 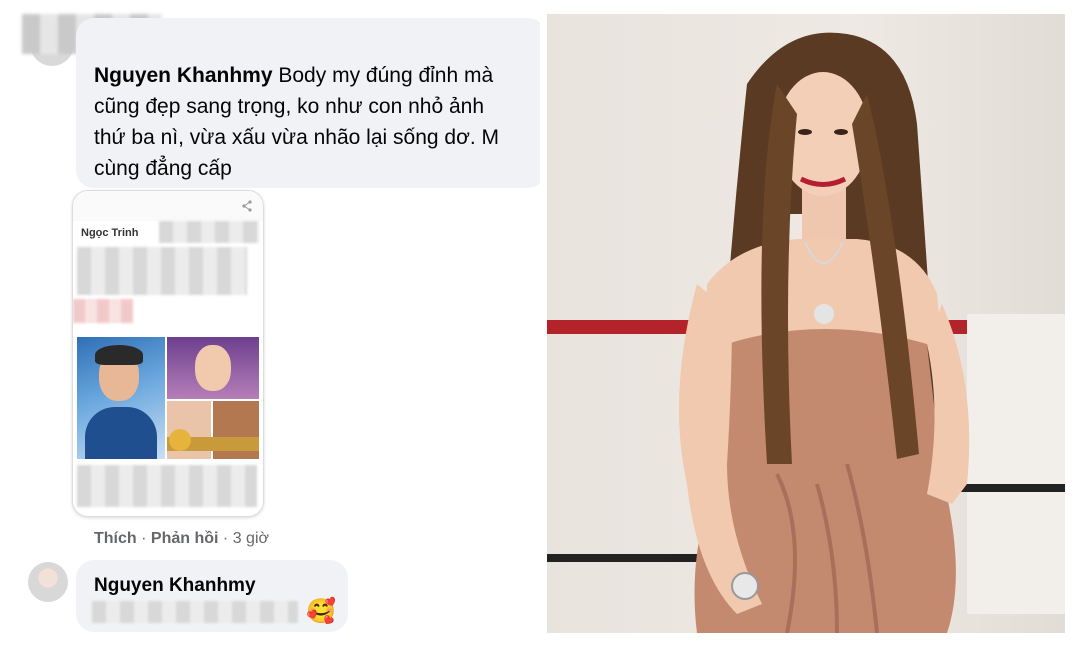 I want to click on watch, so click(x=745, y=586).